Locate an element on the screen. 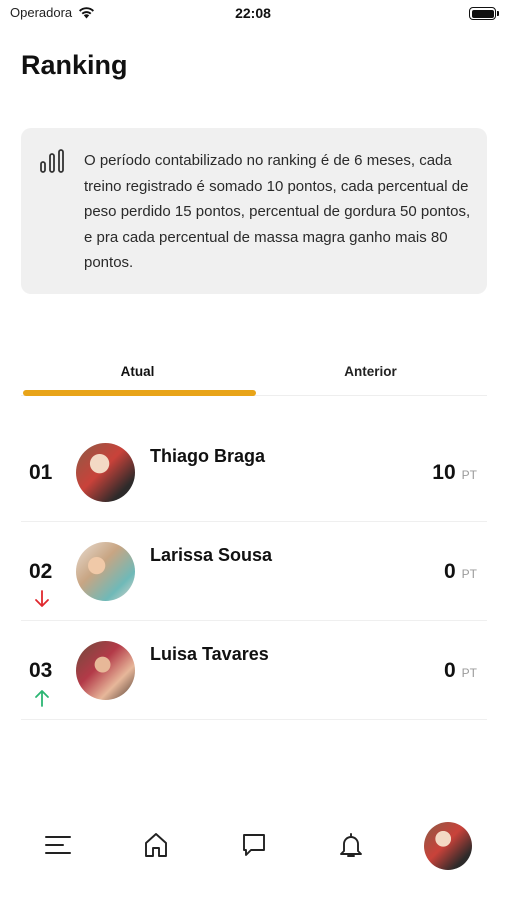 The image size is (506, 900). ranking-row: 01 Thiago Braga 10 PT is located at coordinates (254, 472).